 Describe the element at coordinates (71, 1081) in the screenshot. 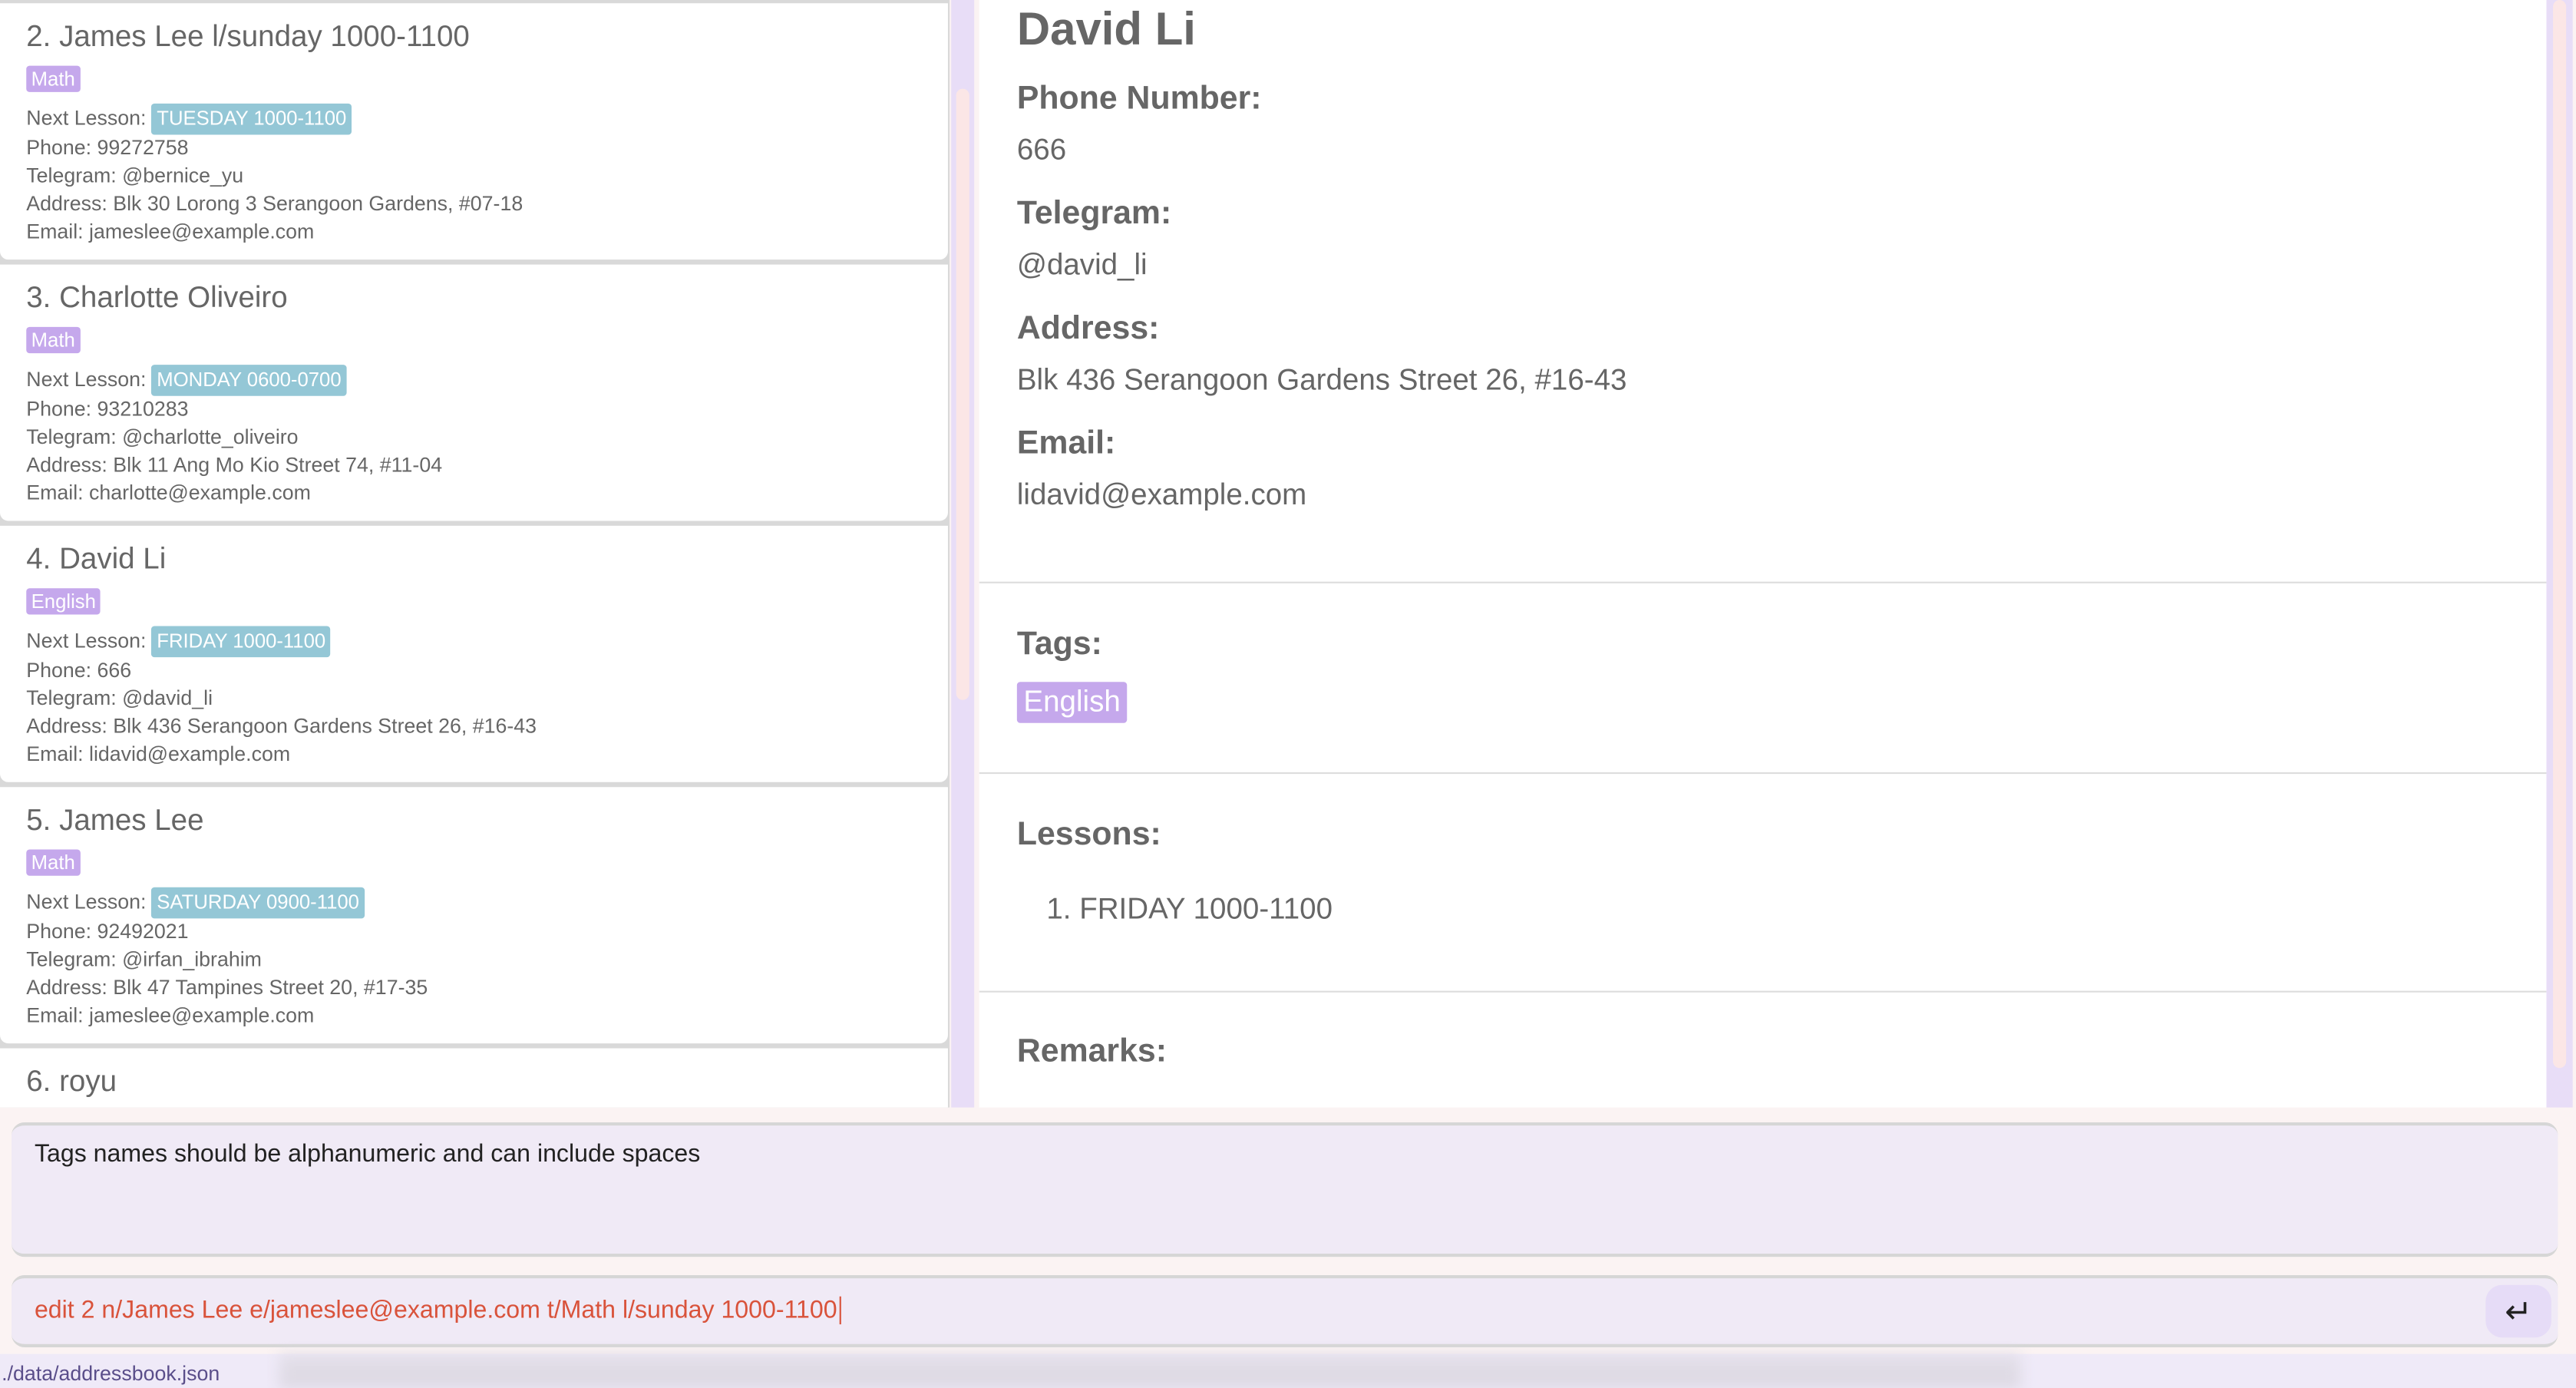

I see `person-name: 6. royu` at that location.